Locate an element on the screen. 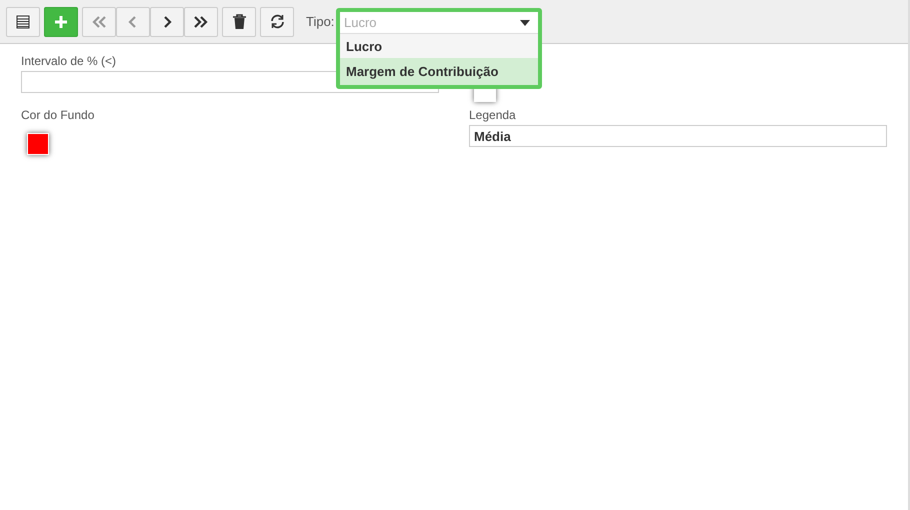  trash-icon is located at coordinates (239, 21).